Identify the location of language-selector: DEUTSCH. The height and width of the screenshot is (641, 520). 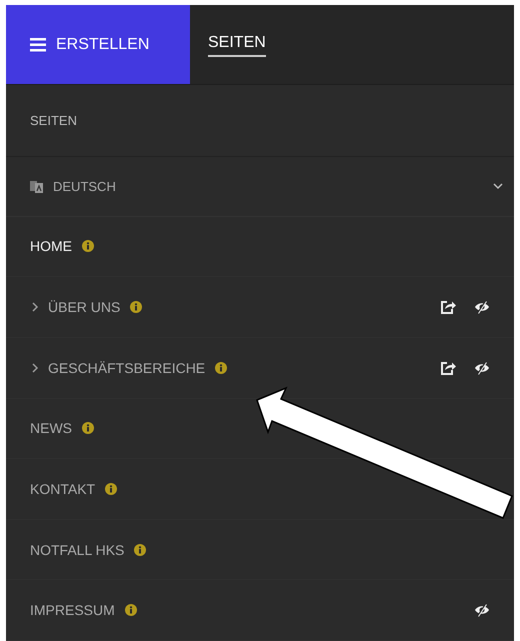
(260, 187).